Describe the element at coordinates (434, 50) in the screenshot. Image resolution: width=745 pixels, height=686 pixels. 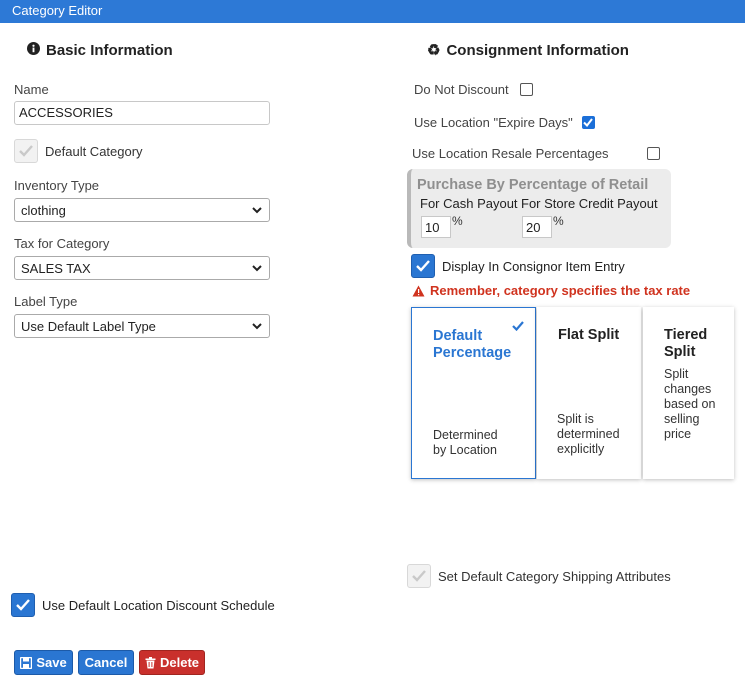
I see `recycle-icon: ♻` at that location.